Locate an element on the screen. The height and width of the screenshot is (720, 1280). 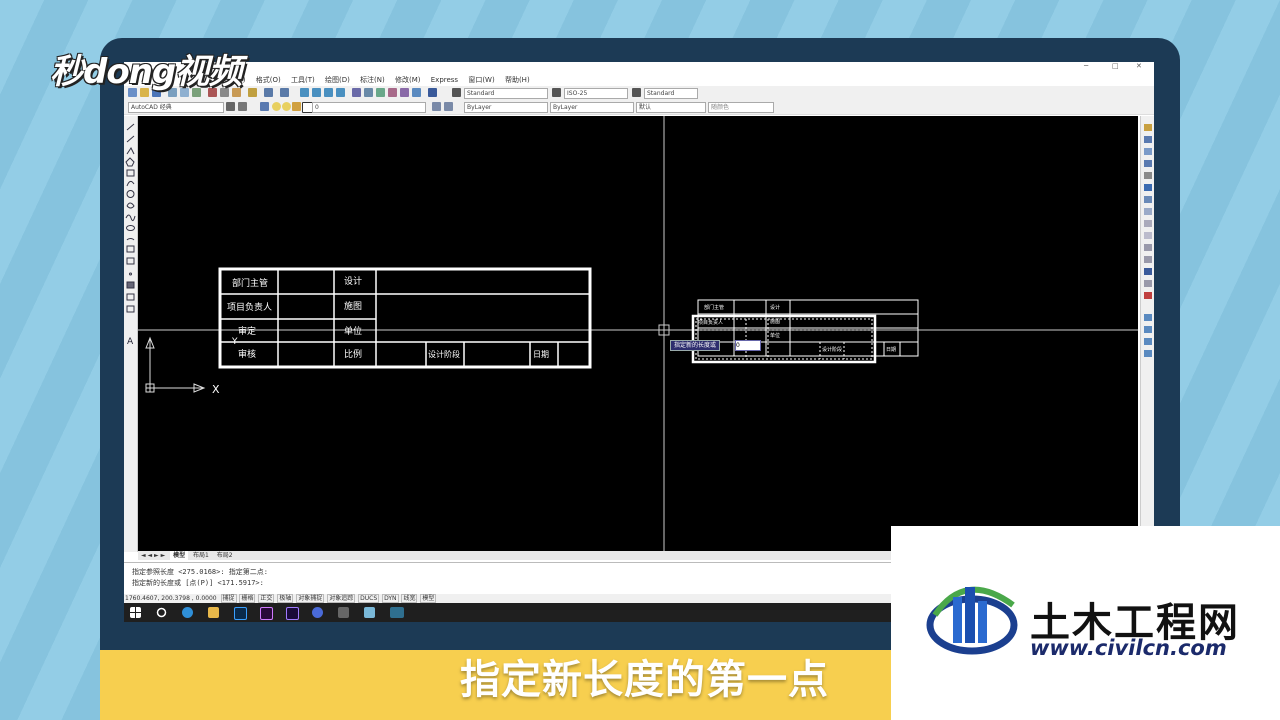
zoom-realtime-icon is located at coordinates (316, 92).